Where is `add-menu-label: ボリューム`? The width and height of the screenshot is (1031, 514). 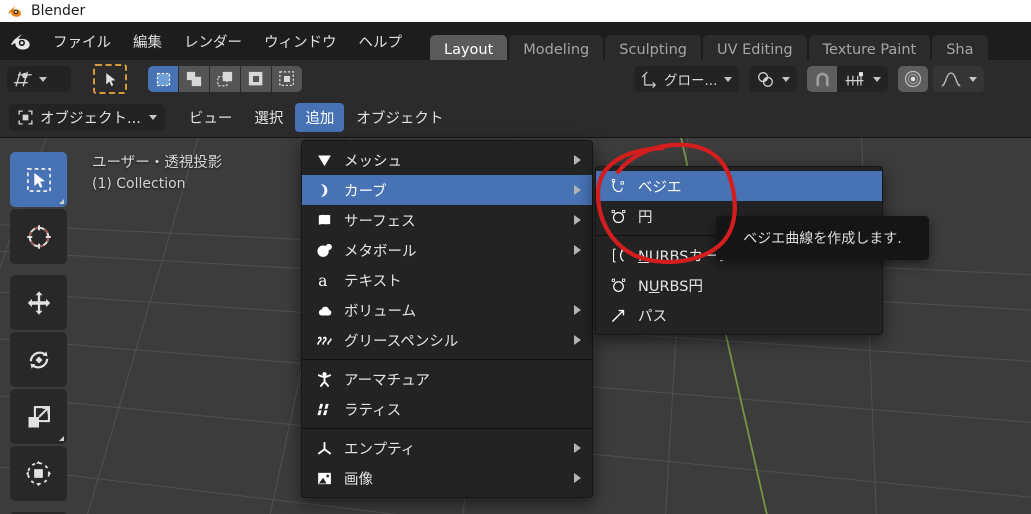 add-menu-label: ボリューム is located at coordinates (380, 311).